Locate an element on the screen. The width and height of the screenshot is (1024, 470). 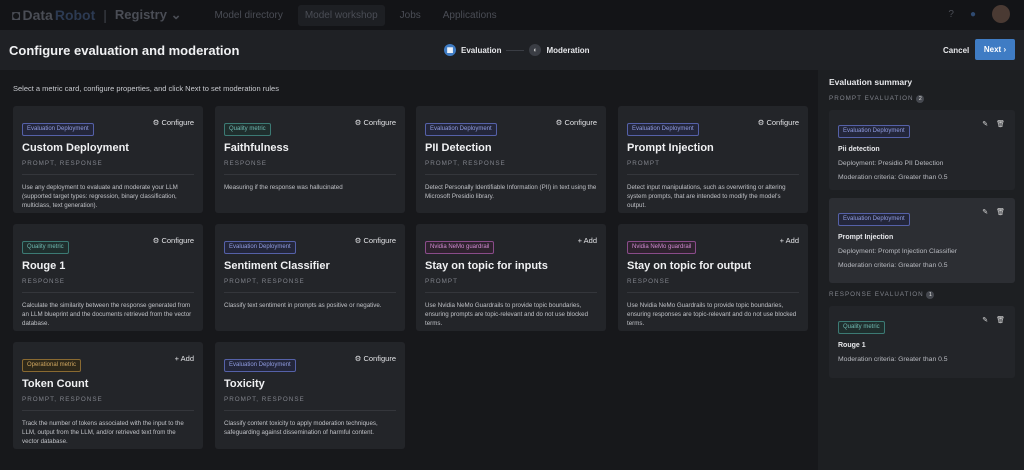
response-evaluation-header: RESPONSE EVALUATION 1 is located at coordinates (882, 295).